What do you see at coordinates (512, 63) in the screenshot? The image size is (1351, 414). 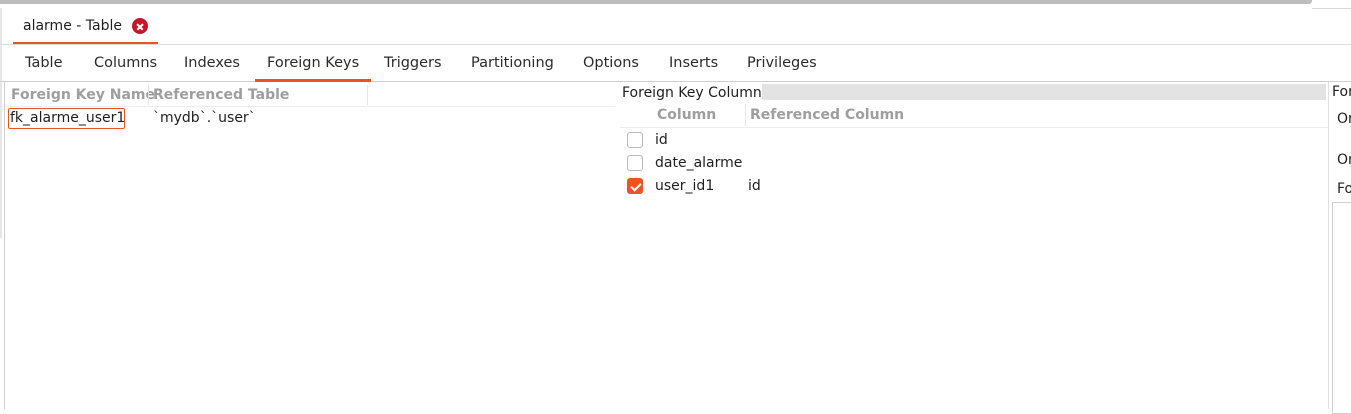 I see `tab-partitioning: Partitioning` at bounding box center [512, 63].